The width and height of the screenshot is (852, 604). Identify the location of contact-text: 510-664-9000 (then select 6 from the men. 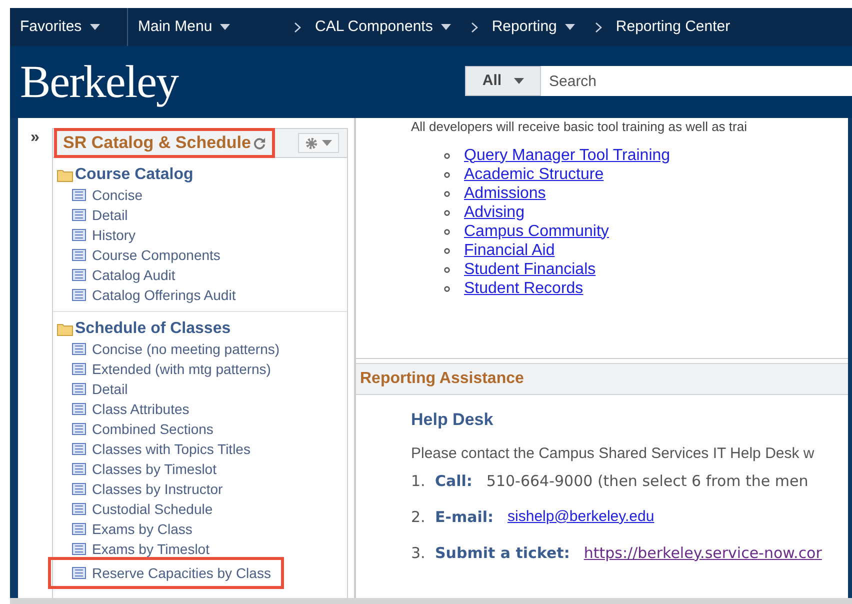
(647, 481).